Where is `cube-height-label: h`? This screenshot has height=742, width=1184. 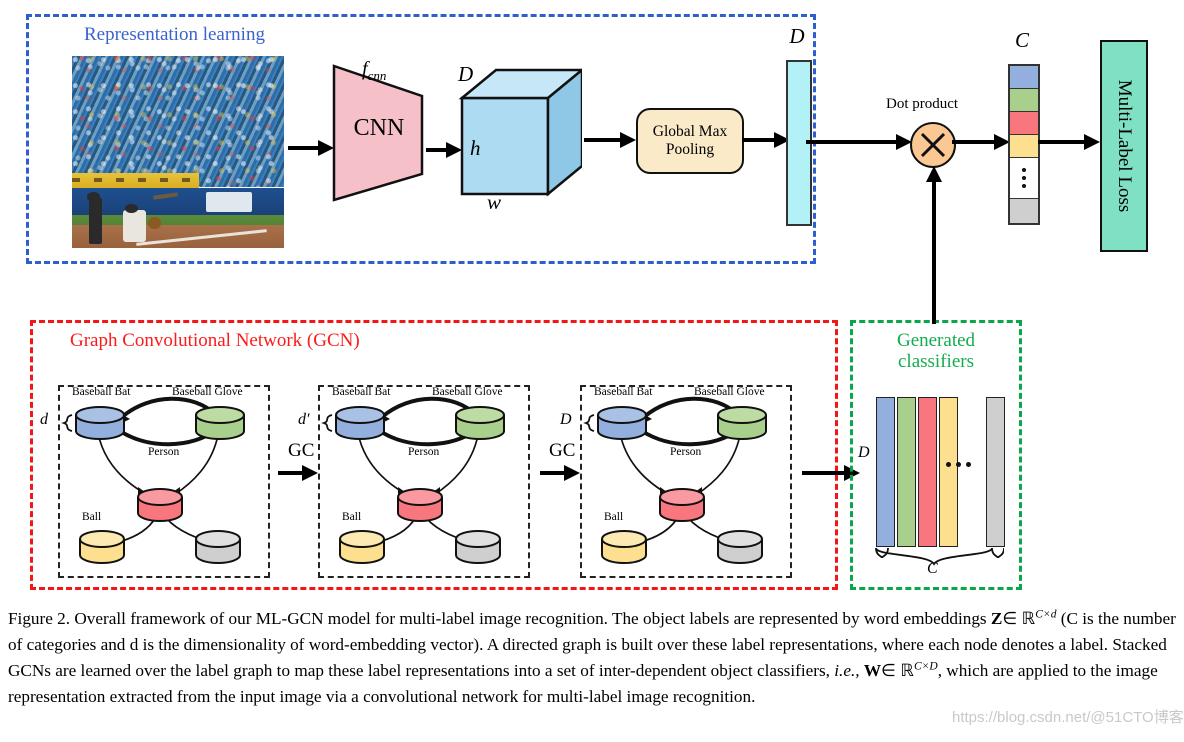
cube-height-label: h is located at coordinates (475, 148).